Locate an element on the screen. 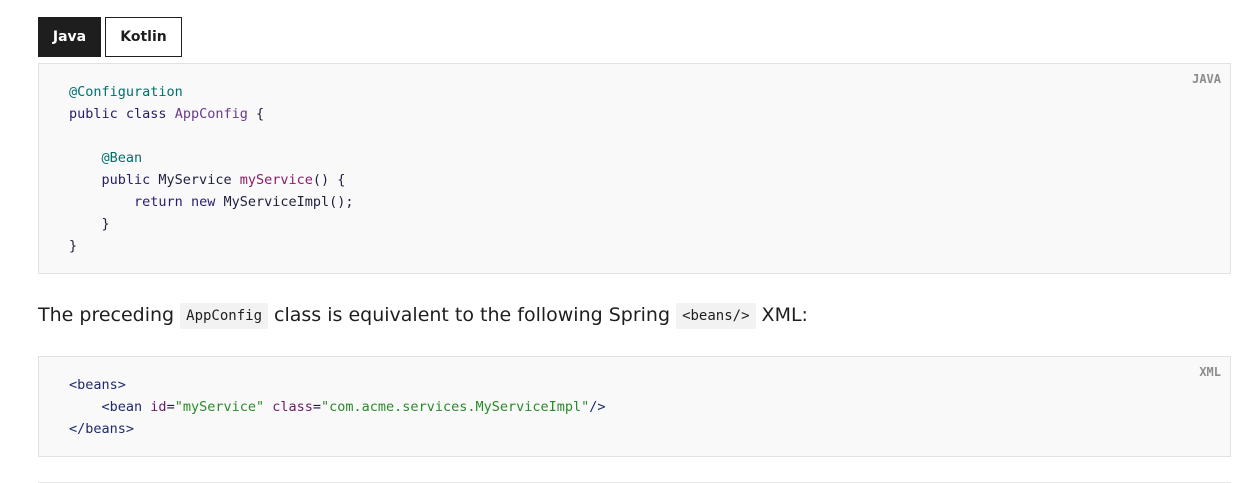  code-token: new is located at coordinates (207, 202).